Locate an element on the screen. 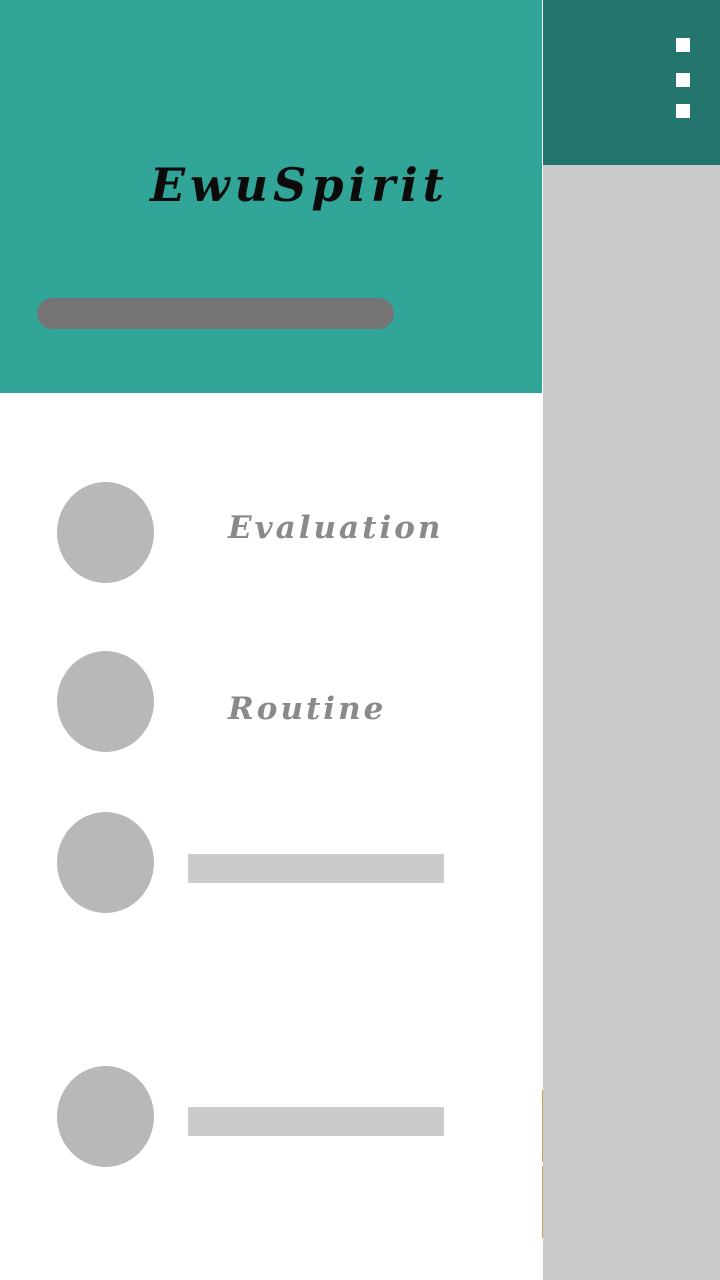 Image resolution: width=720 pixels, height=1280 pixels. header-subtitle-placeholder is located at coordinates (215, 313).